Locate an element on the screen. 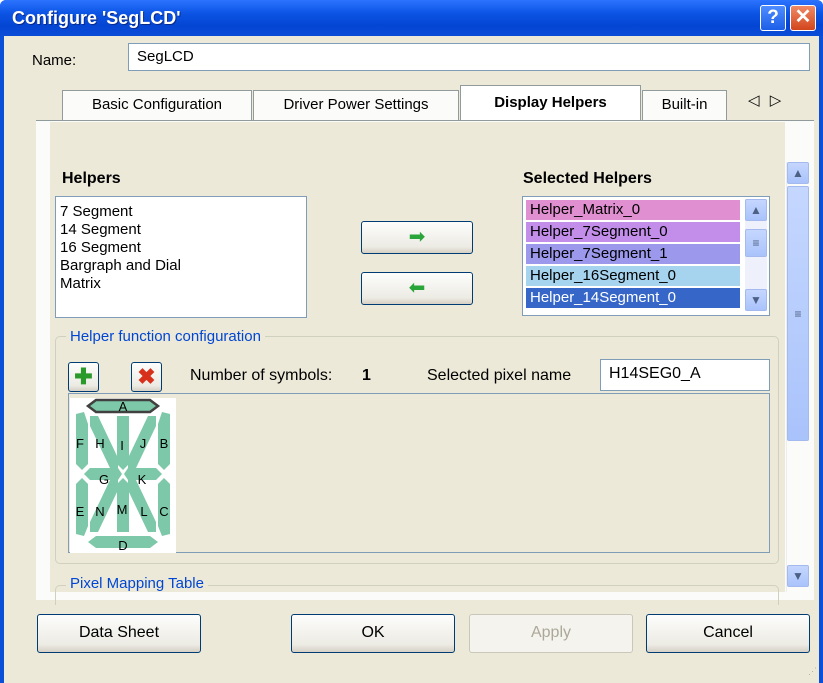  segment-label: D is located at coordinates (122, 545).